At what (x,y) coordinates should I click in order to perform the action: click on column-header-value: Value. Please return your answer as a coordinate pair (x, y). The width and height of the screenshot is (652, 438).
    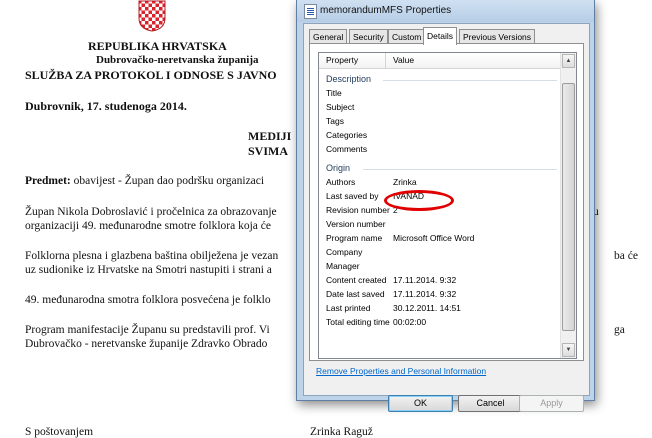
    Looking at the image, I should click on (403, 60).